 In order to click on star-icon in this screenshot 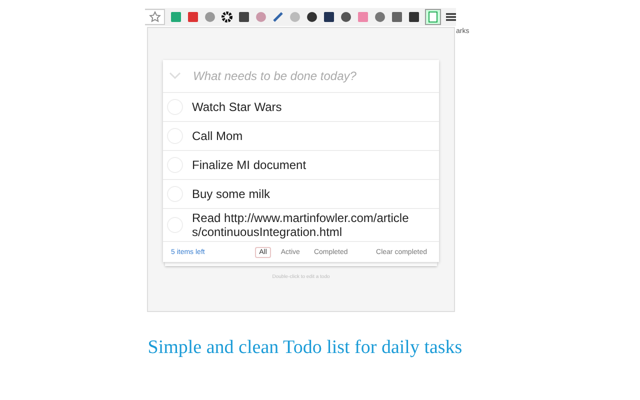, I will do `click(155, 17)`.